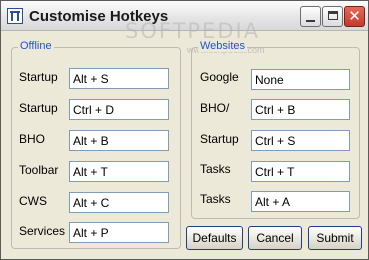  I want to click on title-bar: Customise Hotkeys ✕, so click(184, 16).